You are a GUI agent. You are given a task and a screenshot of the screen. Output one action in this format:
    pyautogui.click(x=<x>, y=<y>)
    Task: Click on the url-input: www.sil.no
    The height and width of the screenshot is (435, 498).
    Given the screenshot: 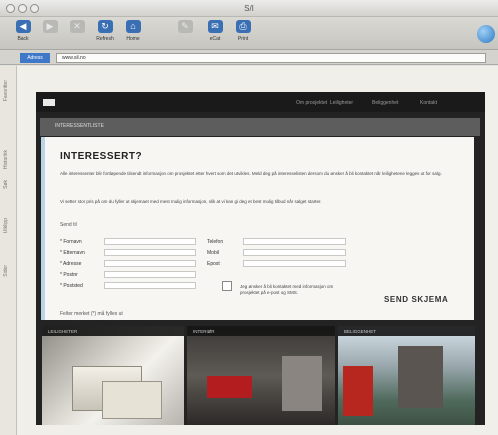 What is the action you would take?
    pyautogui.click(x=271, y=58)
    